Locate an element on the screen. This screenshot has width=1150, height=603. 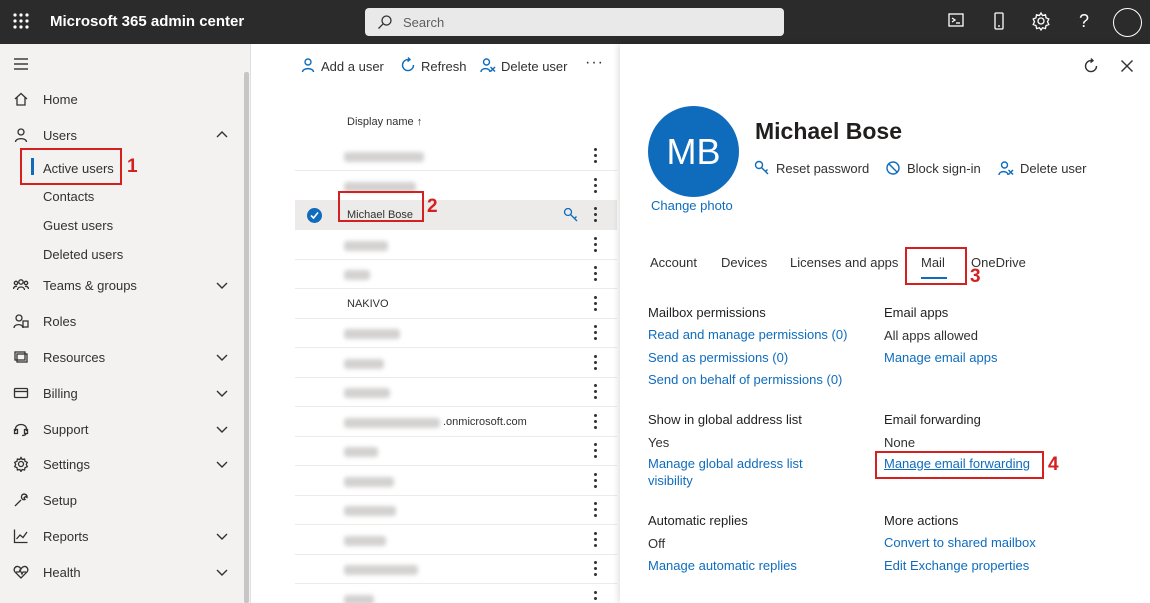
mailbox-permissions-title: Mailbox permissions is located at coordinates (707, 312).